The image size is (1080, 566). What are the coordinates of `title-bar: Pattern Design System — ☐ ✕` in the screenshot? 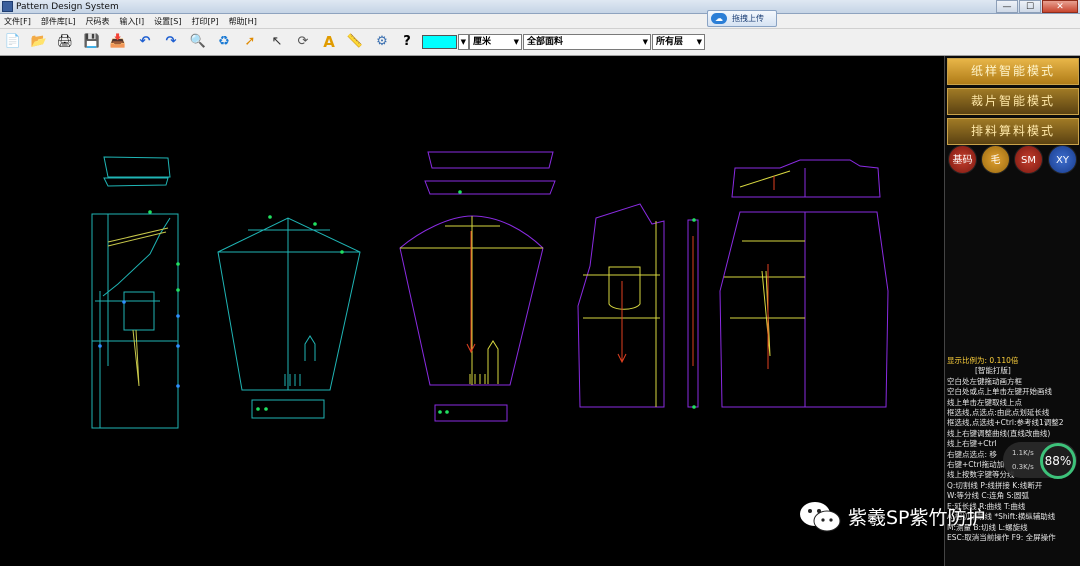 It's located at (540, 7).